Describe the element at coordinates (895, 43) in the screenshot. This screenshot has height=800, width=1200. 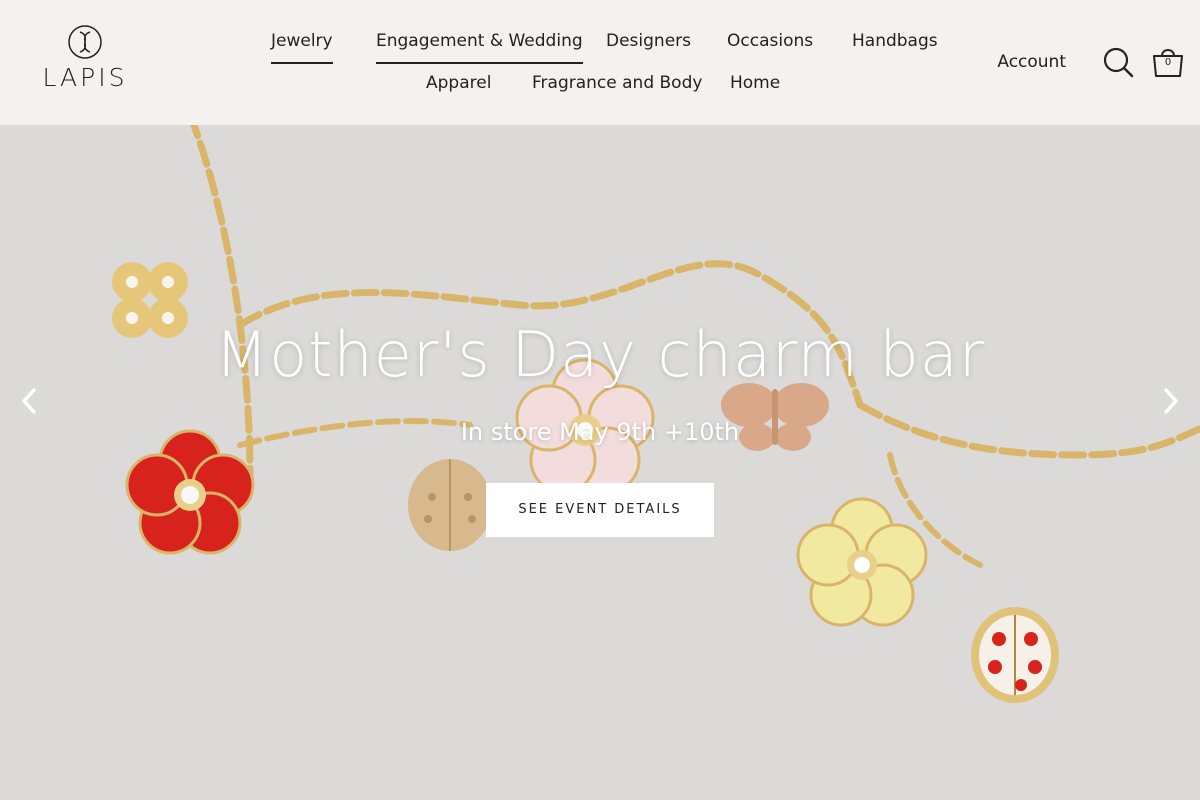
I see `nav-item-handbags: Handbags` at that location.